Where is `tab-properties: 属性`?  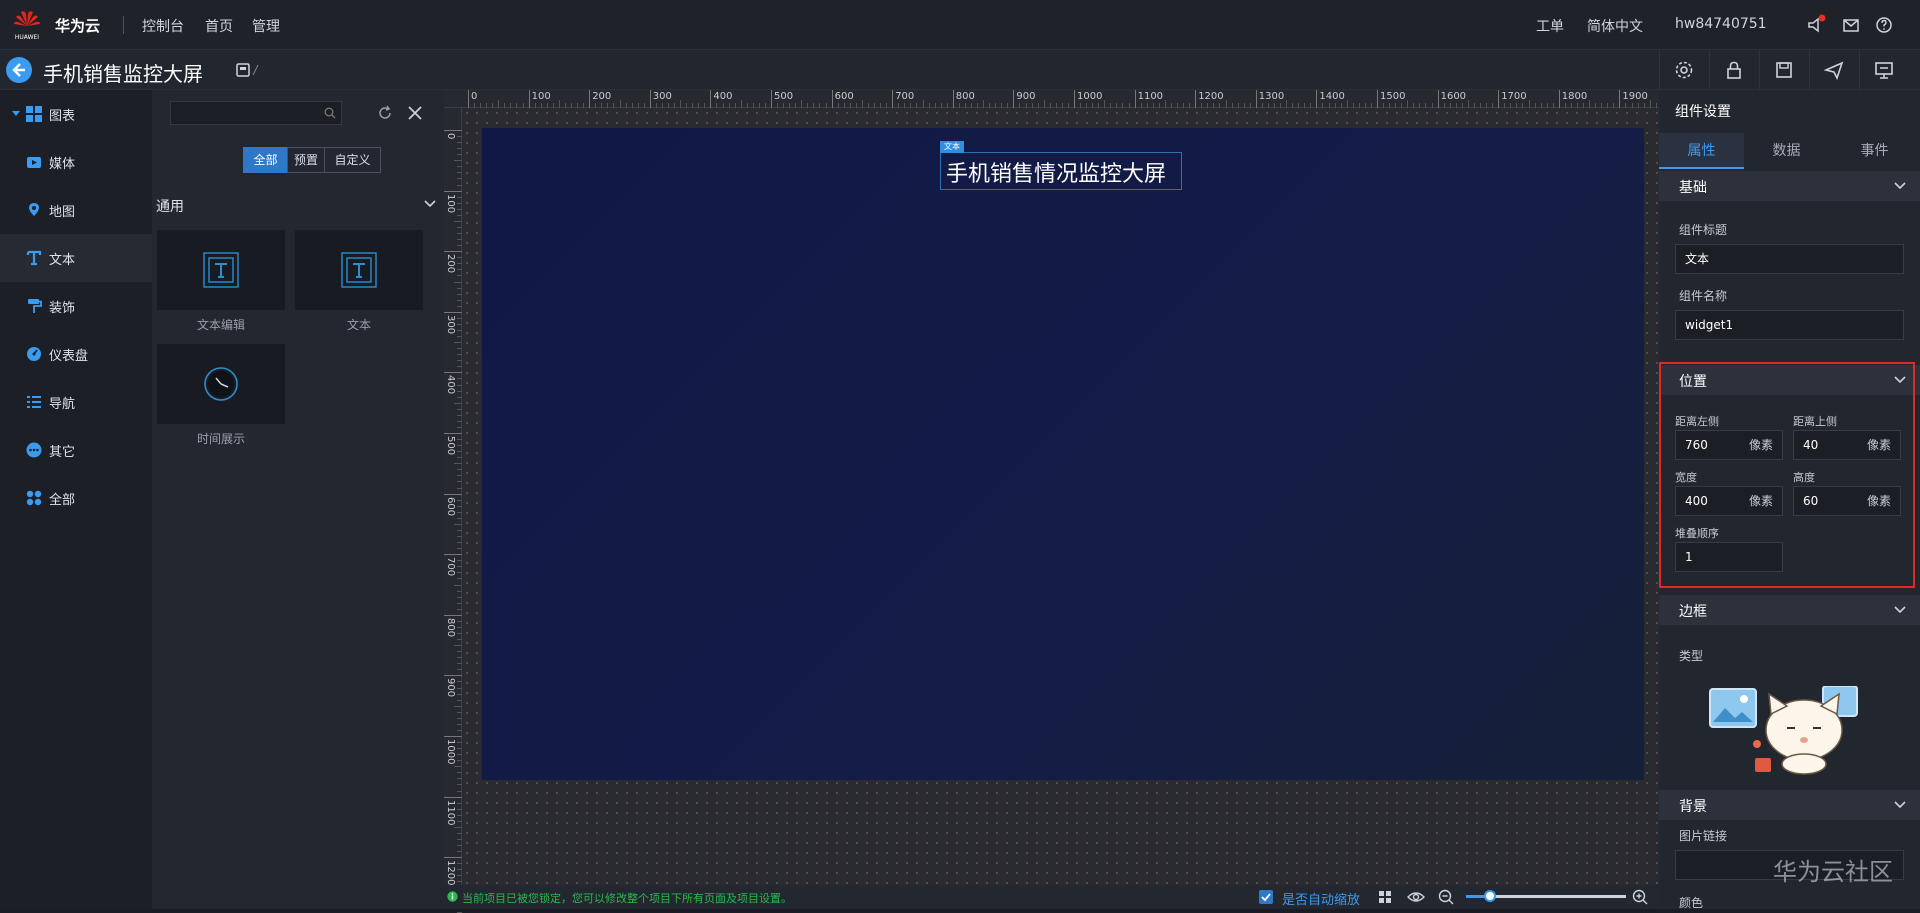 tab-properties: 属性 is located at coordinates (1701, 151).